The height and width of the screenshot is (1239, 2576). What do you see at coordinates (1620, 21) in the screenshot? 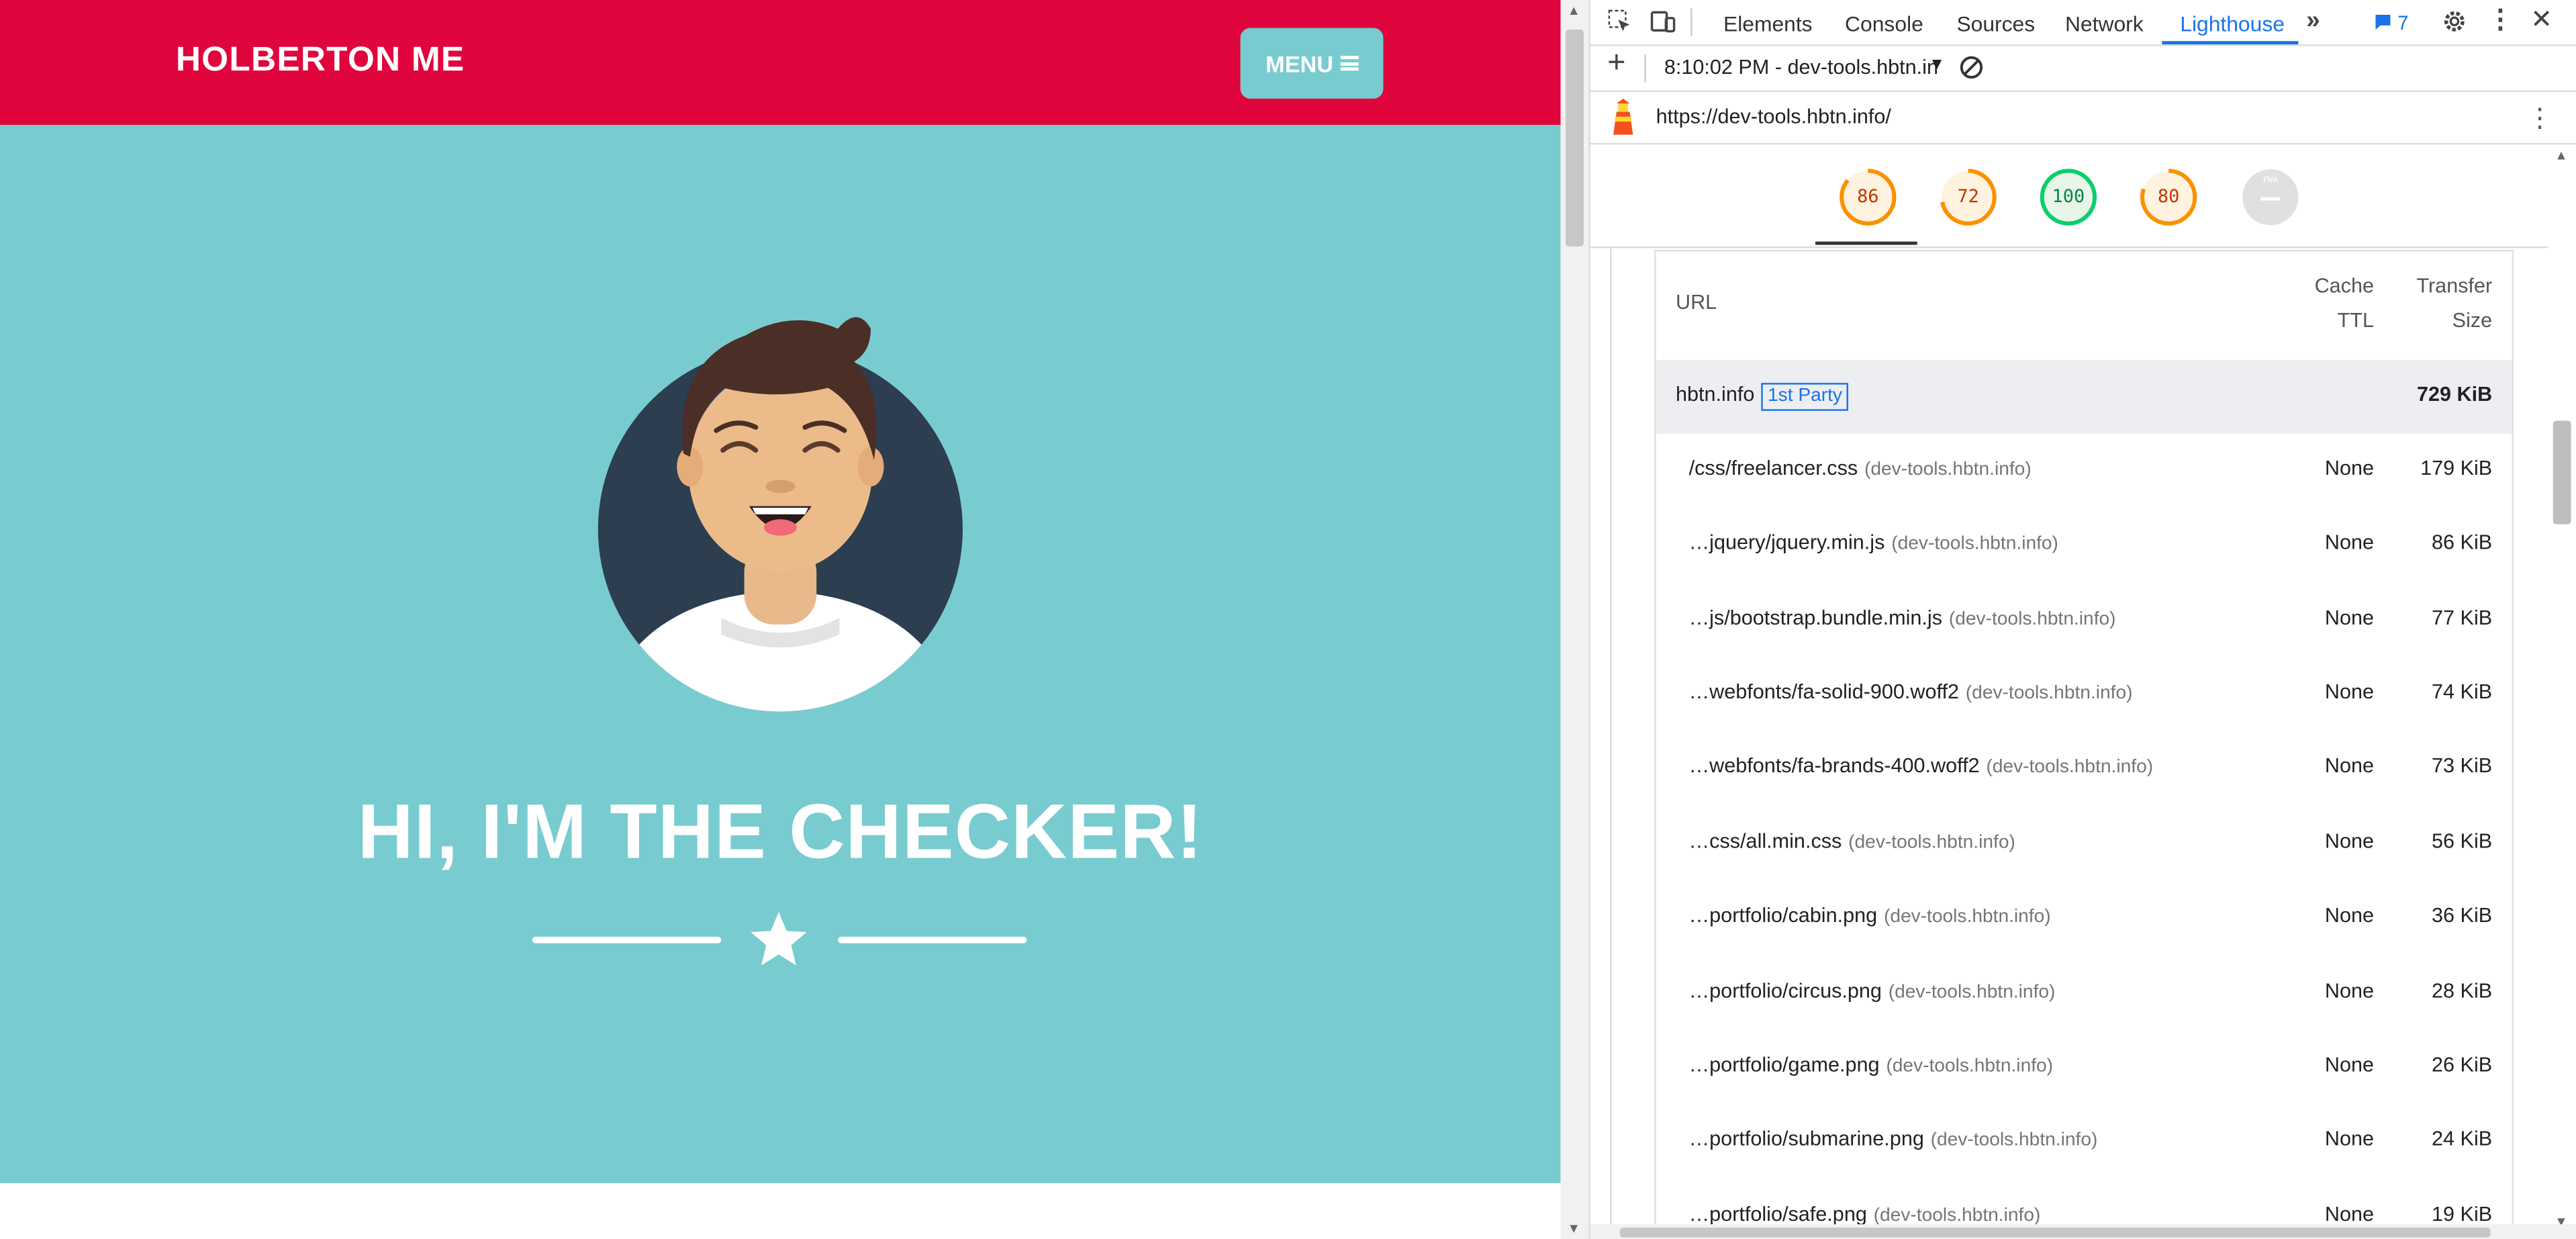
I see `inspect-element-icon` at bounding box center [1620, 21].